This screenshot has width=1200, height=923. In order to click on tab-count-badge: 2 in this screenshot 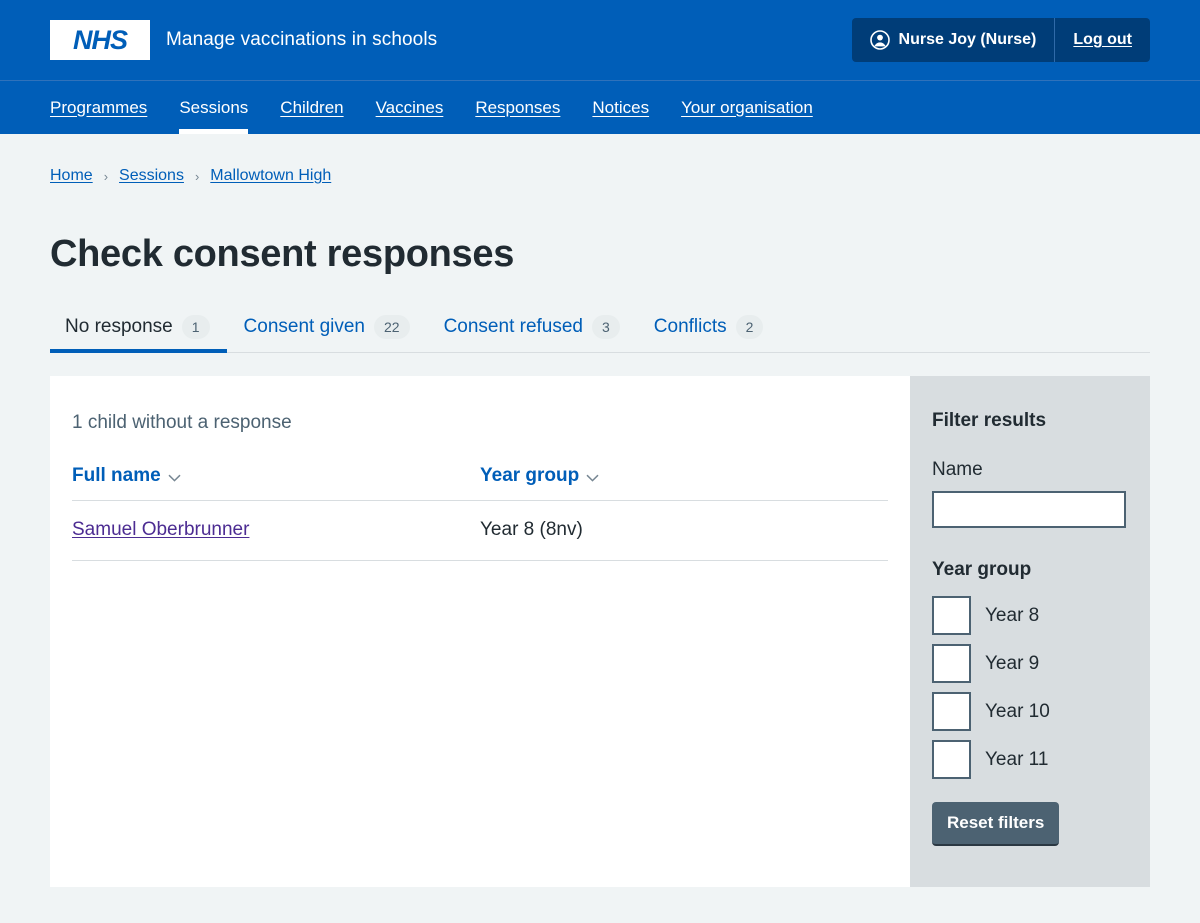, I will do `click(749, 327)`.